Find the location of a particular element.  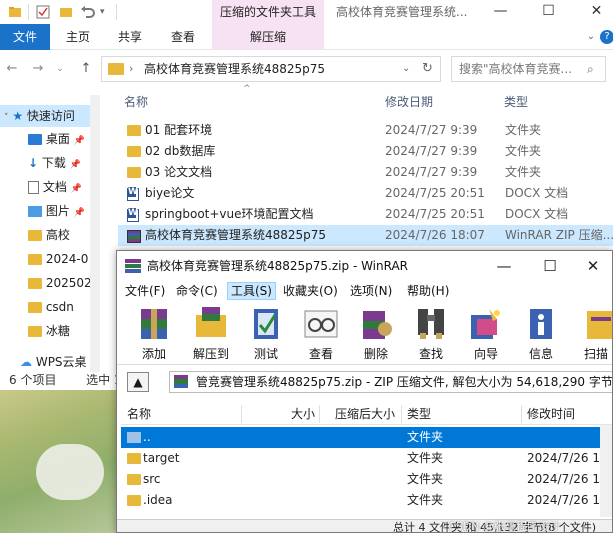

file-type: 文件夹 is located at coordinates (523, 172).